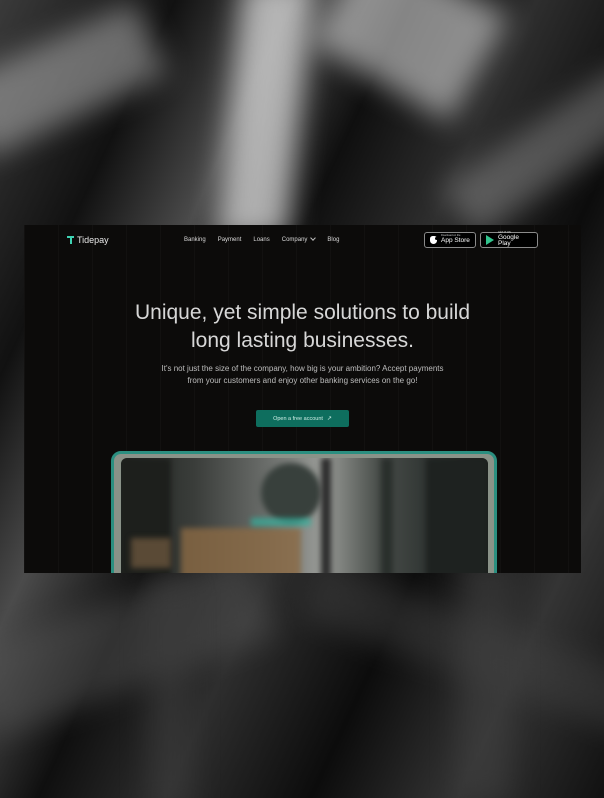 The width and height of the screenshot is (604, 798). I want to click on nav-item-company: Company, so click(299, 239).